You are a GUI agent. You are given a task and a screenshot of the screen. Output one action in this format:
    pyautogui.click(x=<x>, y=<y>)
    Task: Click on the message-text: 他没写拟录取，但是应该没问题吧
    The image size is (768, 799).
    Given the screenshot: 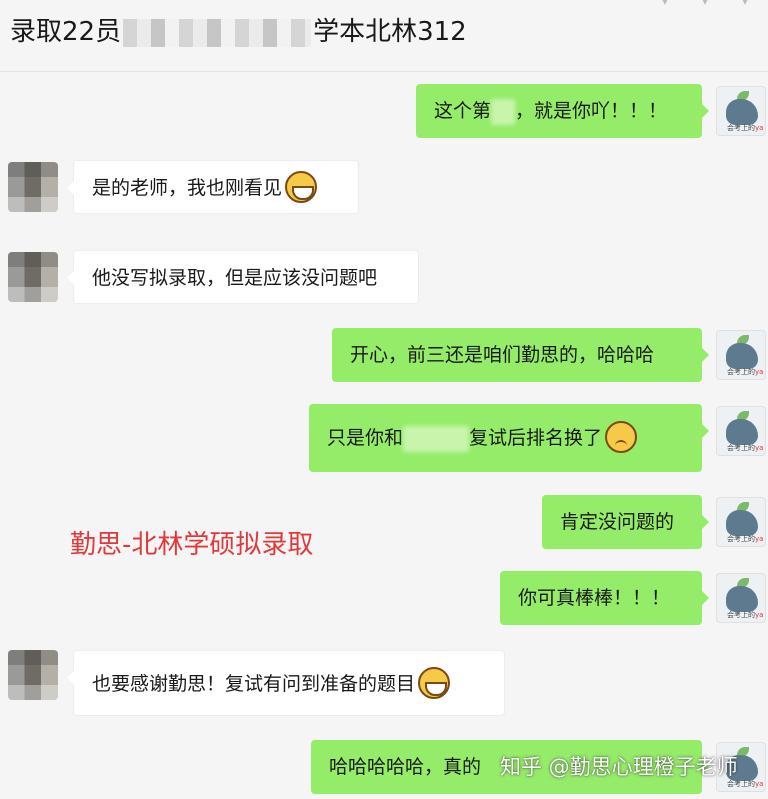 What is the action you would take?
    pyautogui.click(x=235, y=278)
    